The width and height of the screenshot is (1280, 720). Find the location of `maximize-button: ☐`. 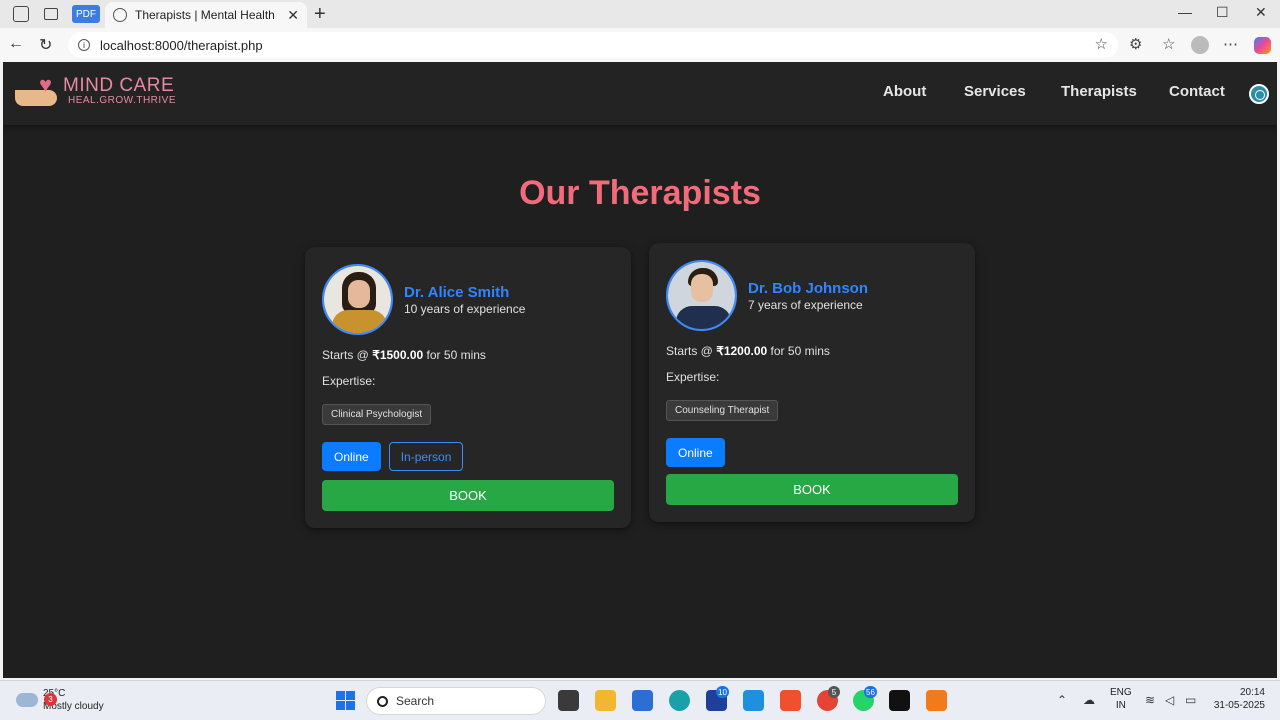

maximize-button: ☐ is located at coordinates (1222, 12).